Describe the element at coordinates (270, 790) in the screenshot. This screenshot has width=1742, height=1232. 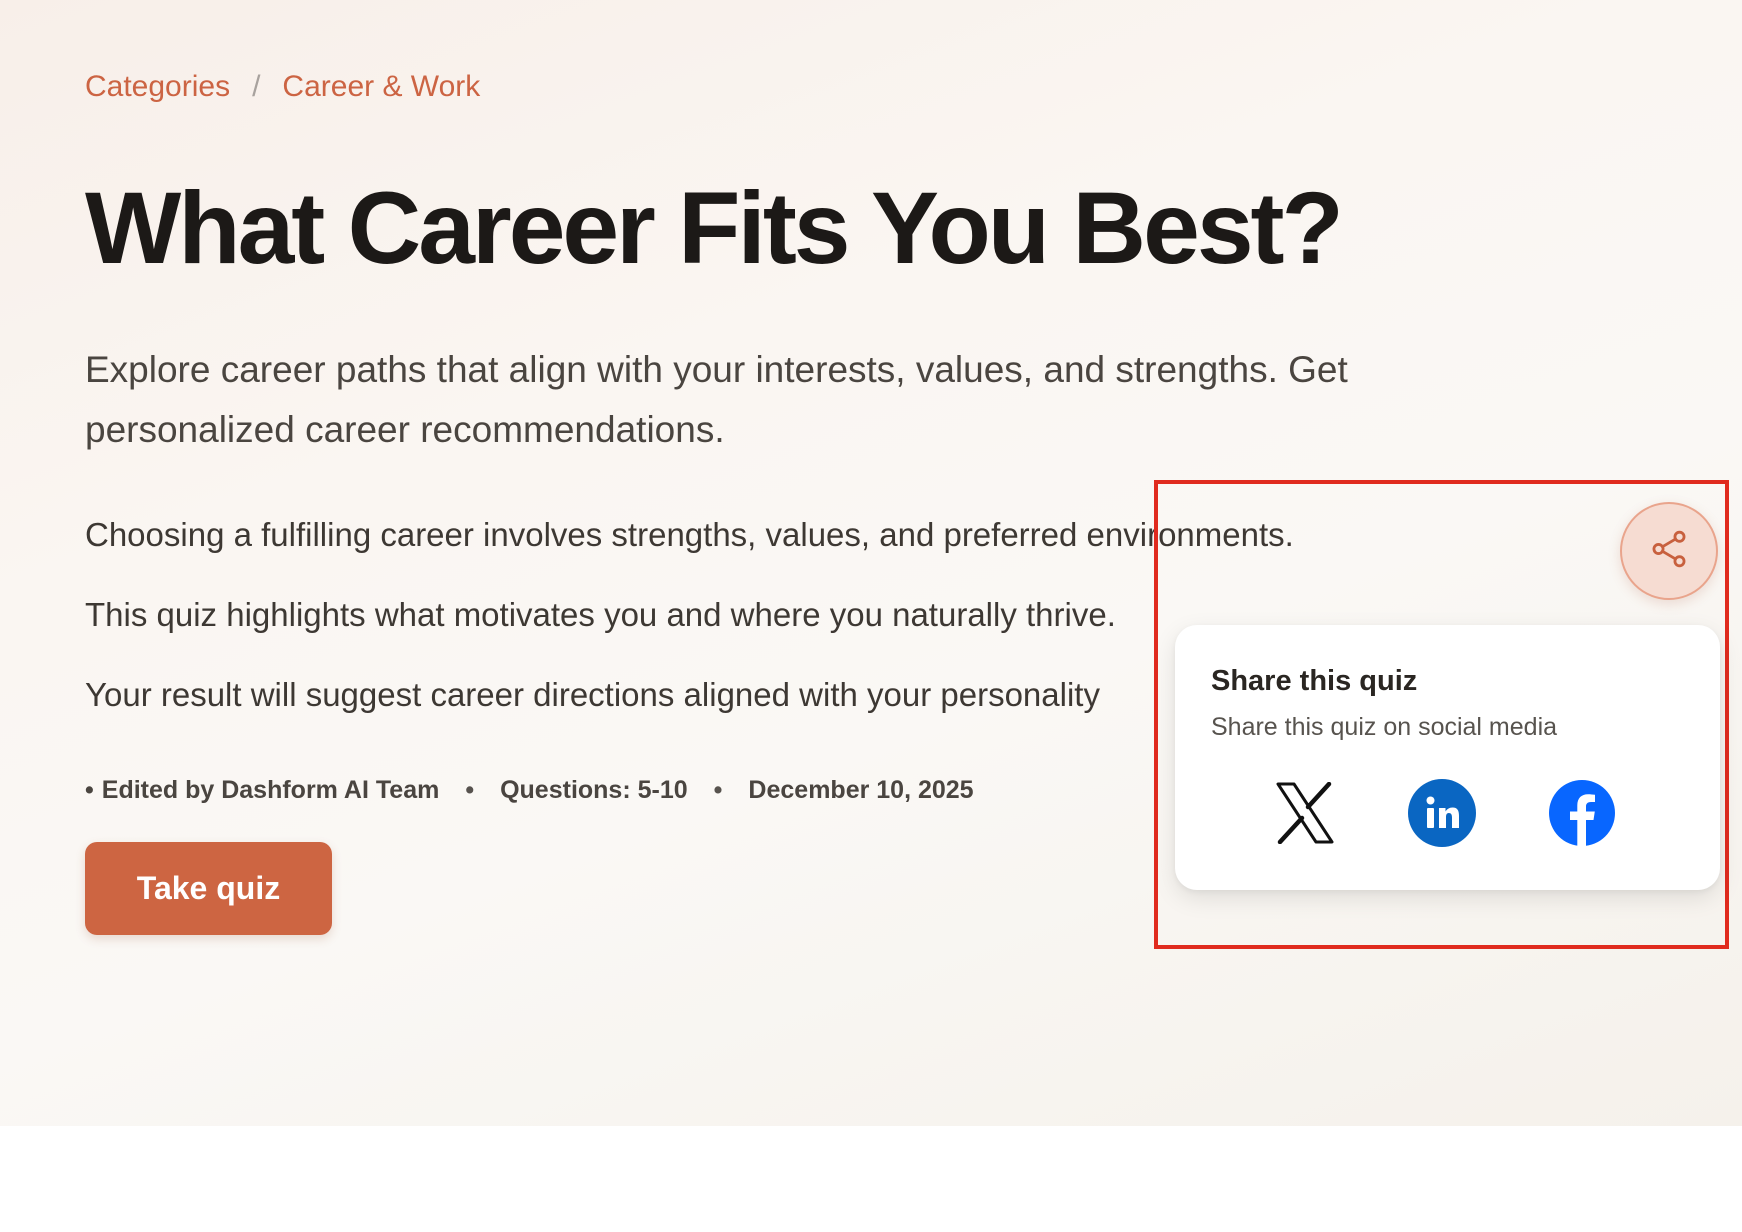
I see `meta-editor: Edited by Dashform AI Team` at that location.